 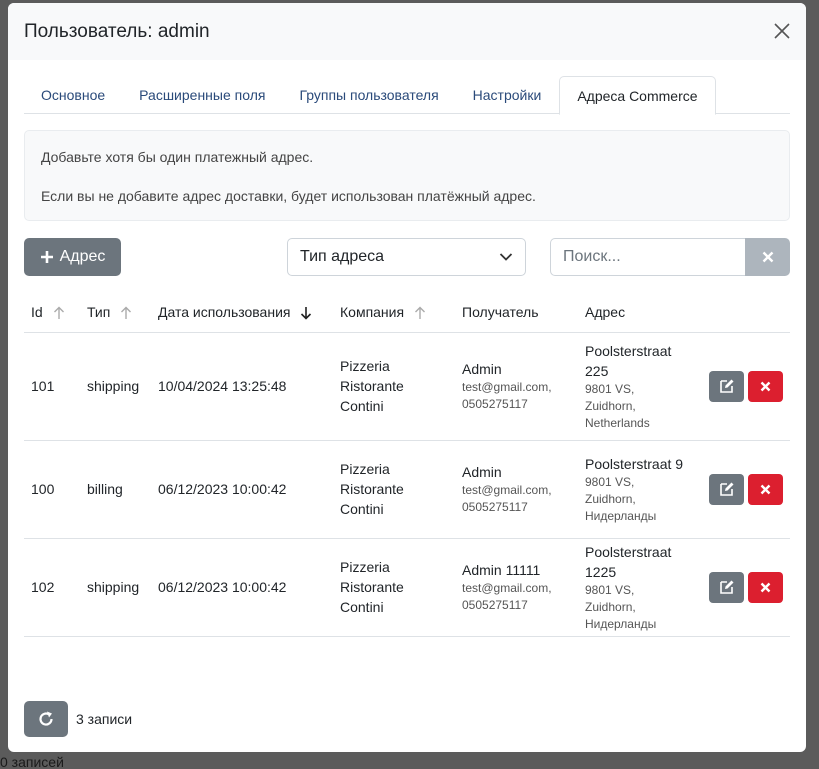 I want to click on modal-title: Пользователь: admin, so click(x=117, y=31).